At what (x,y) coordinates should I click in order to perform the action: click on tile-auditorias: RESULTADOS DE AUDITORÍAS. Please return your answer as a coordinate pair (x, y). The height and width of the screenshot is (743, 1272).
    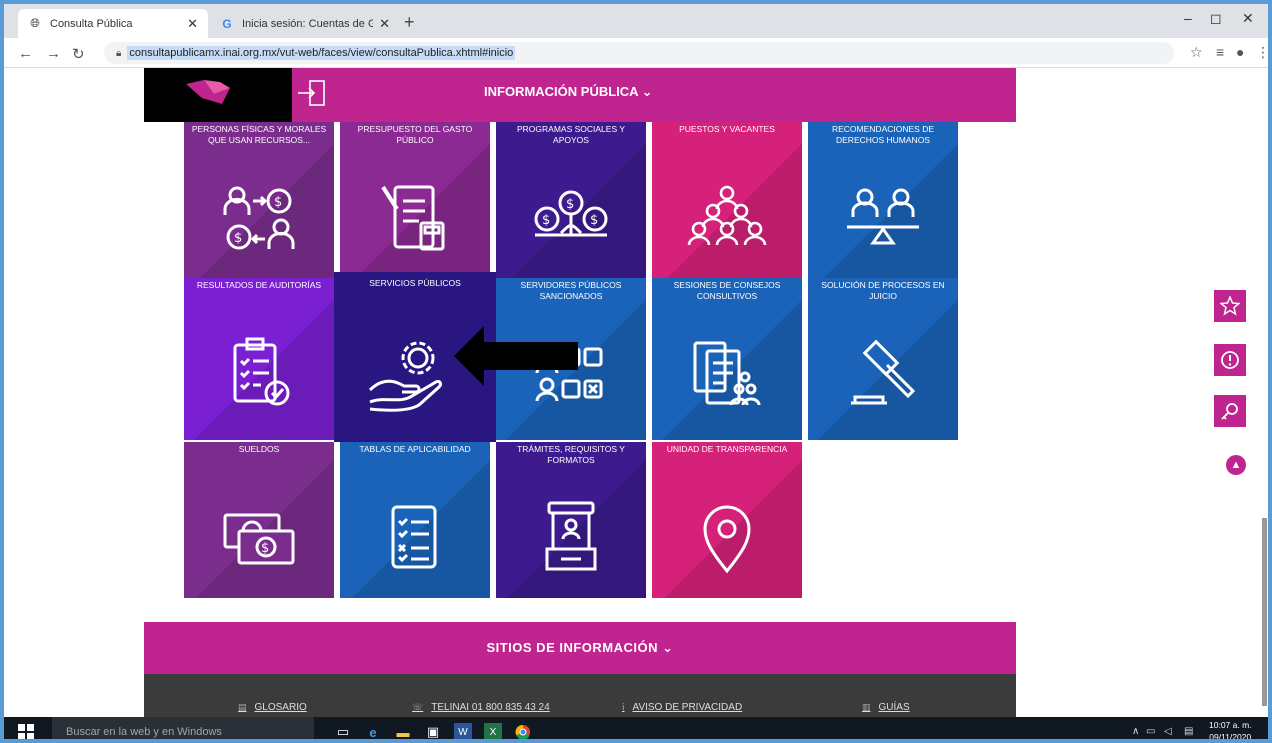
    Looking at the image, I should click on (259, 359).